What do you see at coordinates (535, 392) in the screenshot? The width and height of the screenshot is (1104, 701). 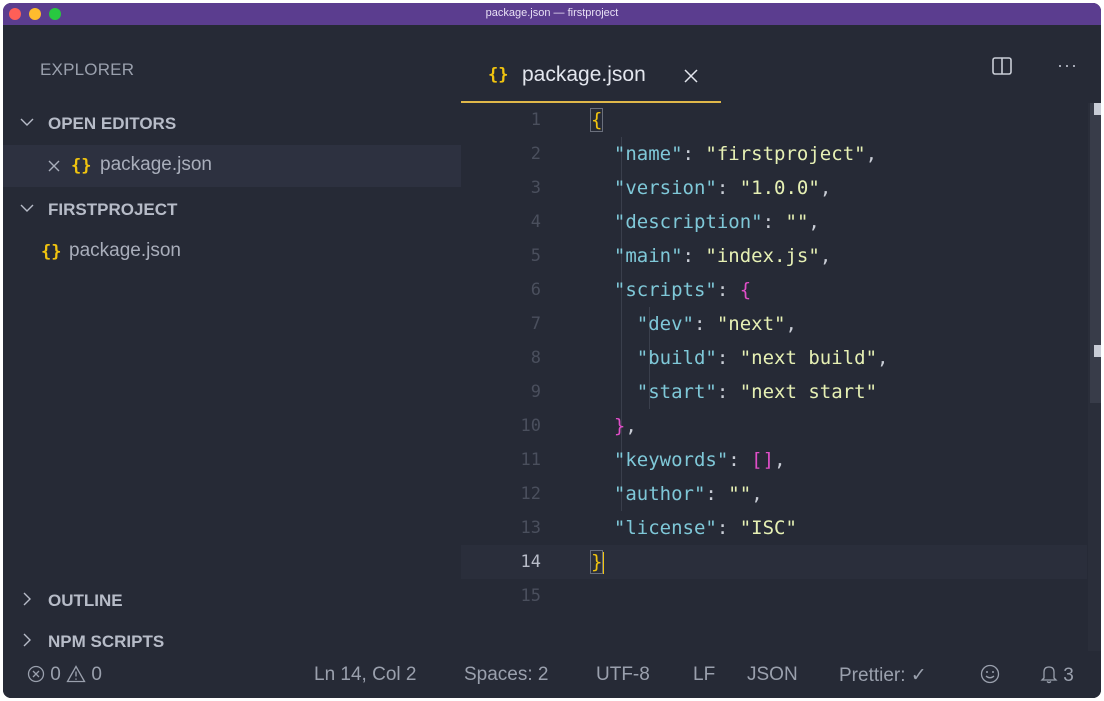 I see `line-number: 9` at bounding box center [535, 392].